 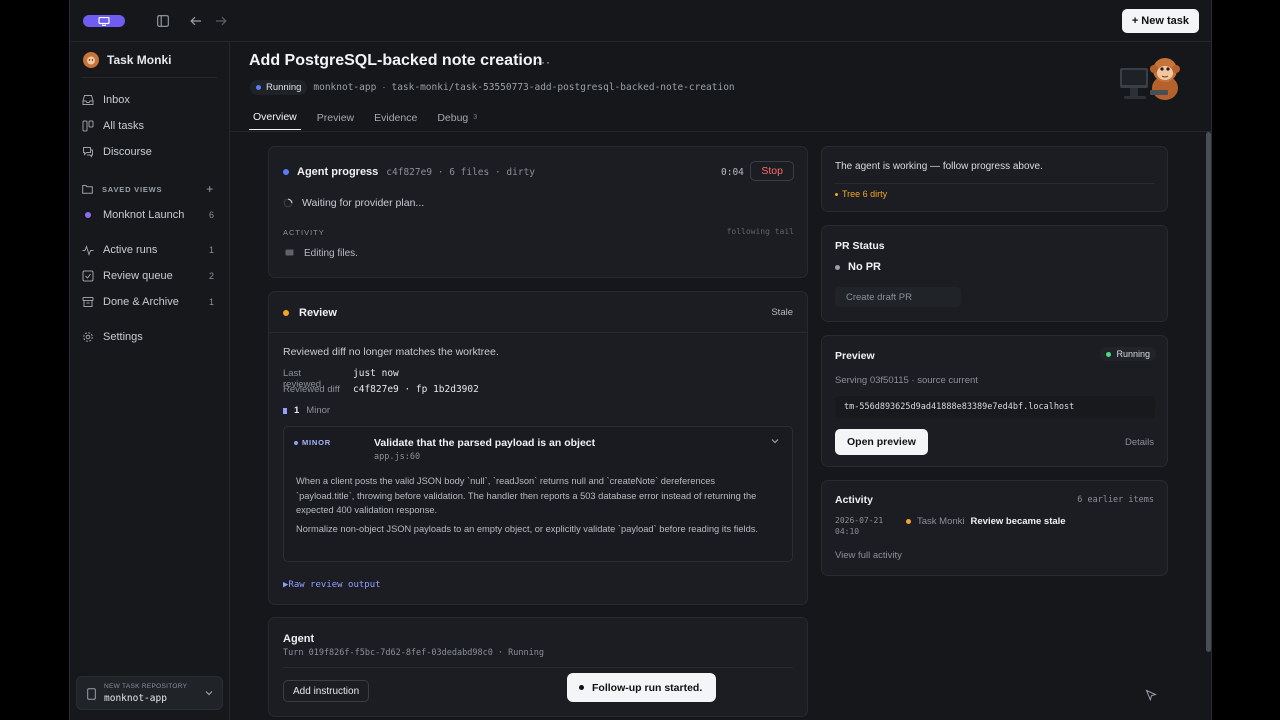 What do you see at coordinates (211, 276) in the screenshot?
I see `sidebar-item-count: 2` at bounding box center [211, 276].